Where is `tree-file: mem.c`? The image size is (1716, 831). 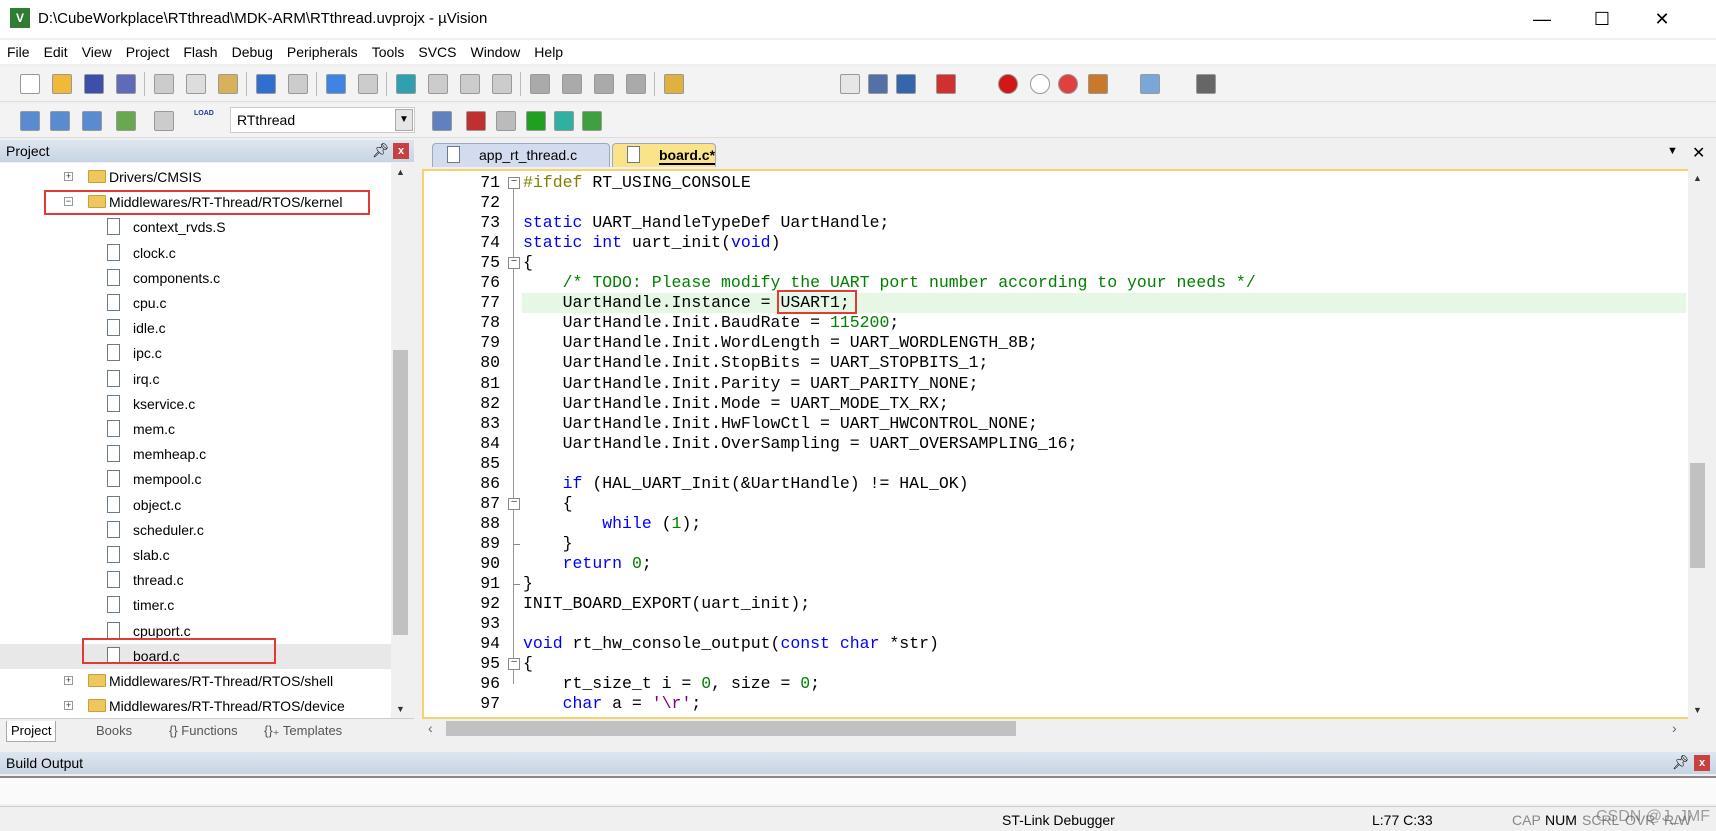
tree-file: mem.c is located at coordinates (195, 429).